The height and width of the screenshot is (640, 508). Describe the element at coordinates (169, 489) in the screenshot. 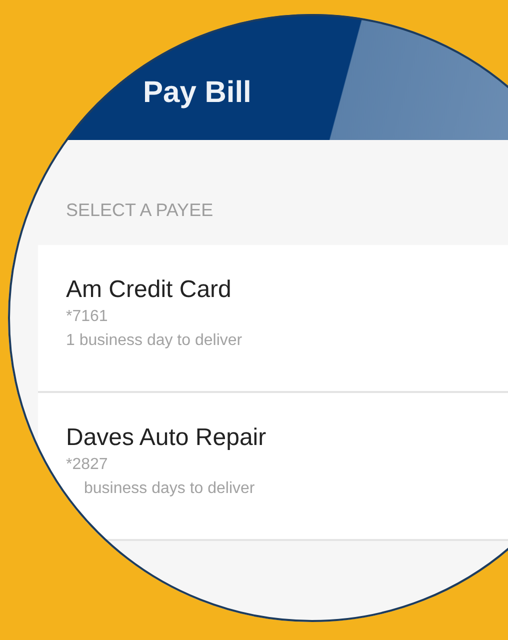

I see `delivery-time: business days to deliver` at that location.